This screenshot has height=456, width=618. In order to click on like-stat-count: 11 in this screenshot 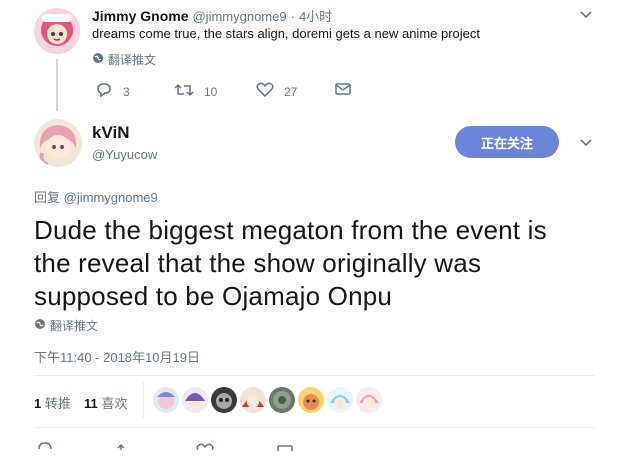, I will do `click(91, 403)`.